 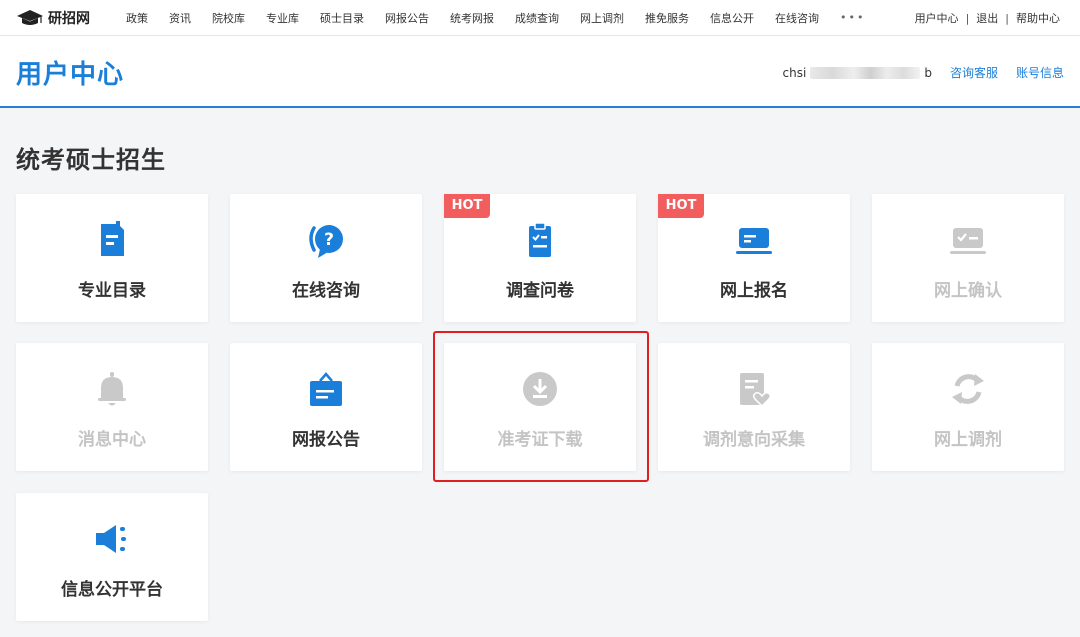 I want to click on card-adjustment-intention: 调剂意向采集, so click(x=754, y=407).